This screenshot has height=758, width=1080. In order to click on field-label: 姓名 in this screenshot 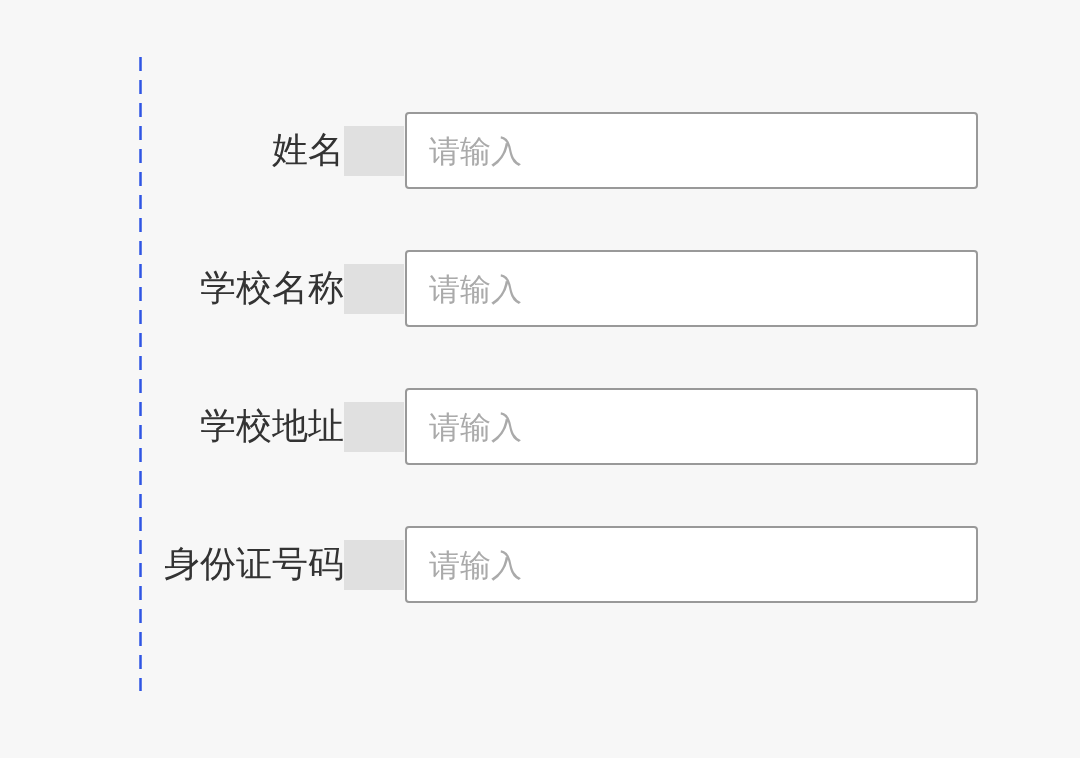, I will do `click(307, 150)`.